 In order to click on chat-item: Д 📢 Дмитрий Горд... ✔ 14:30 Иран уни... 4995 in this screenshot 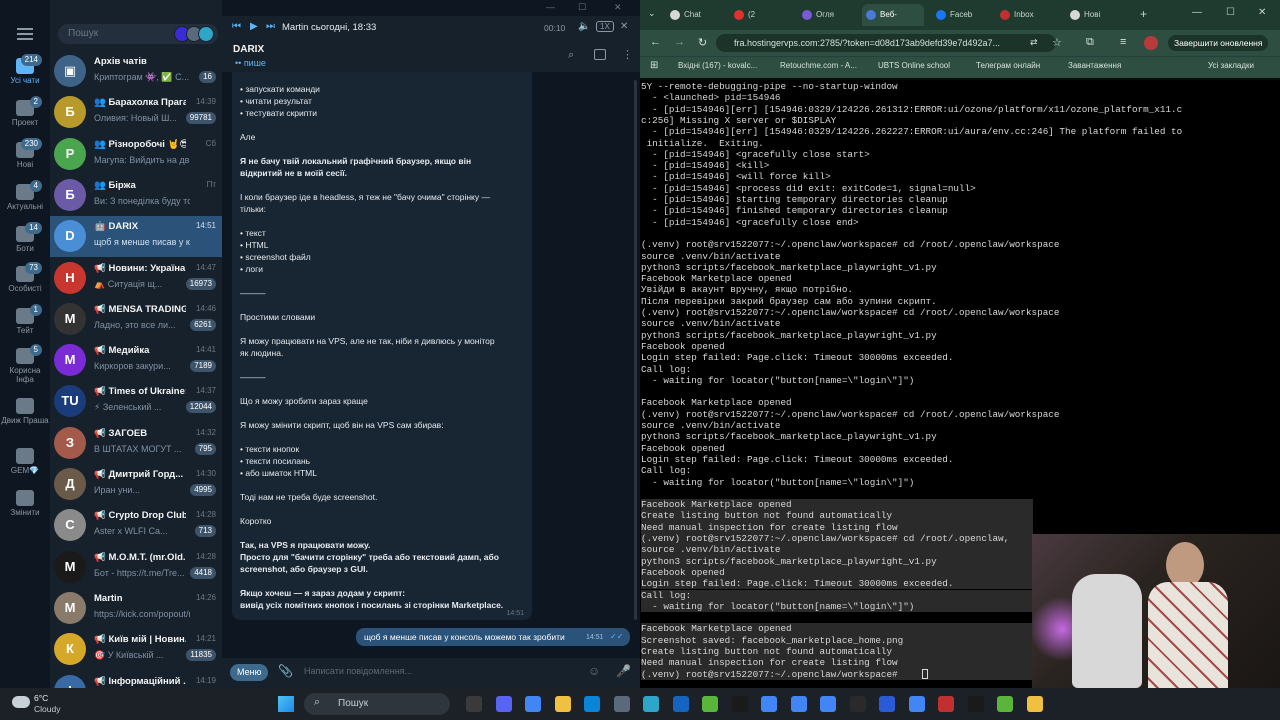, I will do `click(136, 484)`.